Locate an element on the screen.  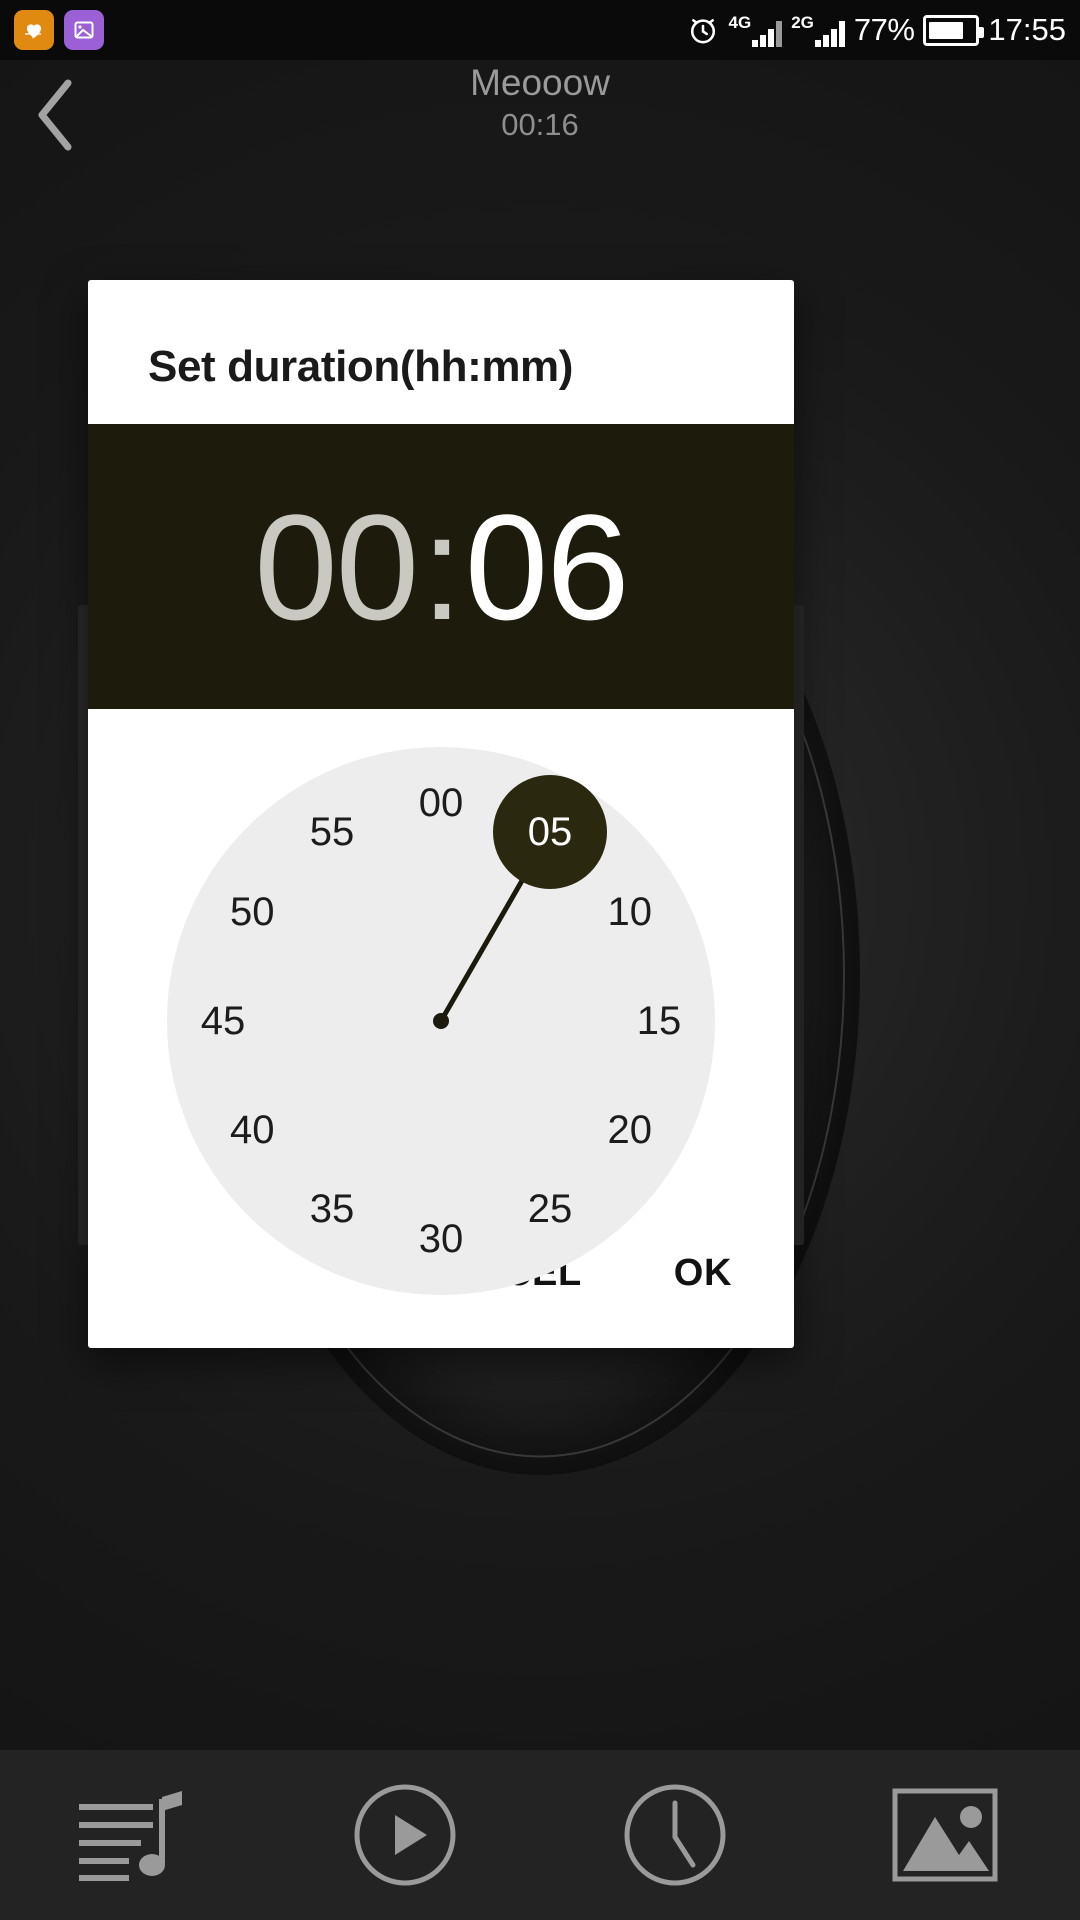
sim2-signal: 2G is located at coordinates (818, 30).